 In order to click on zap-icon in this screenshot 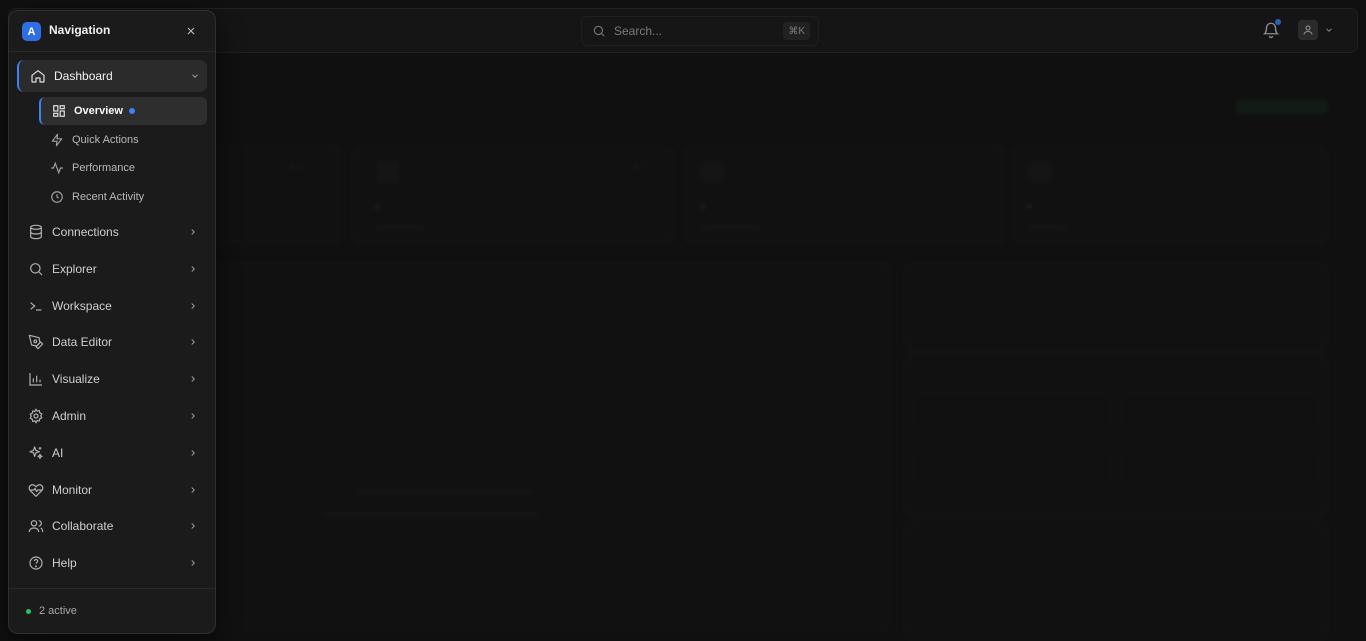, I will do `click(57, 140)`.